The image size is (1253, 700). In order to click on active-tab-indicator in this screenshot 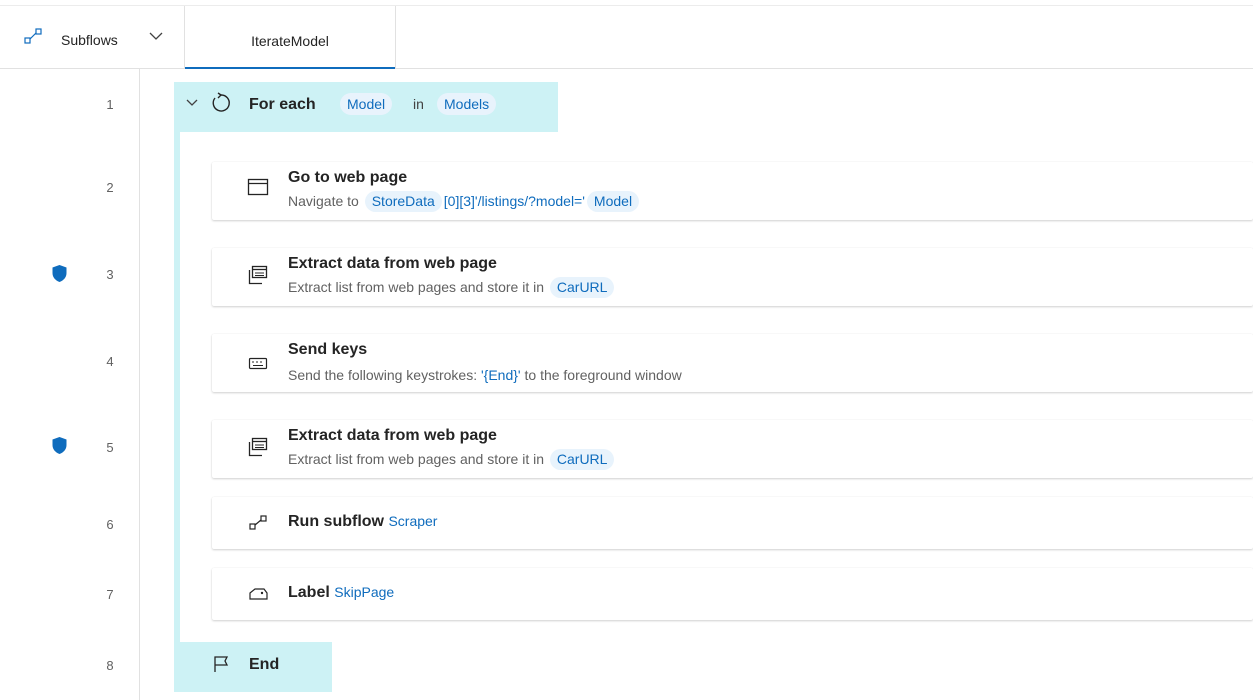, I will do `click(290, 68)`.